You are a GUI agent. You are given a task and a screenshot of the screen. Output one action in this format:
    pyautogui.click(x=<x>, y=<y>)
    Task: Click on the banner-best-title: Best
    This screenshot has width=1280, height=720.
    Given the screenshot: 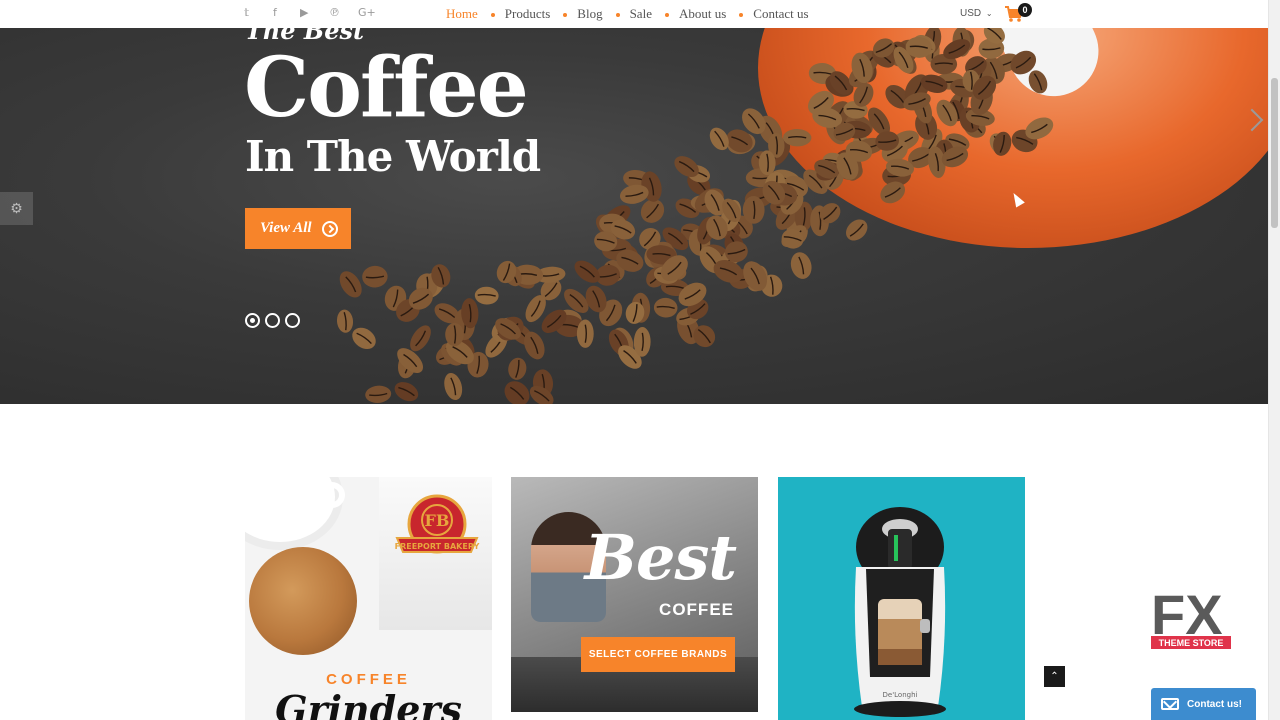 What is the action you would take?
    pyautogui.click(x=660, y=557)
    